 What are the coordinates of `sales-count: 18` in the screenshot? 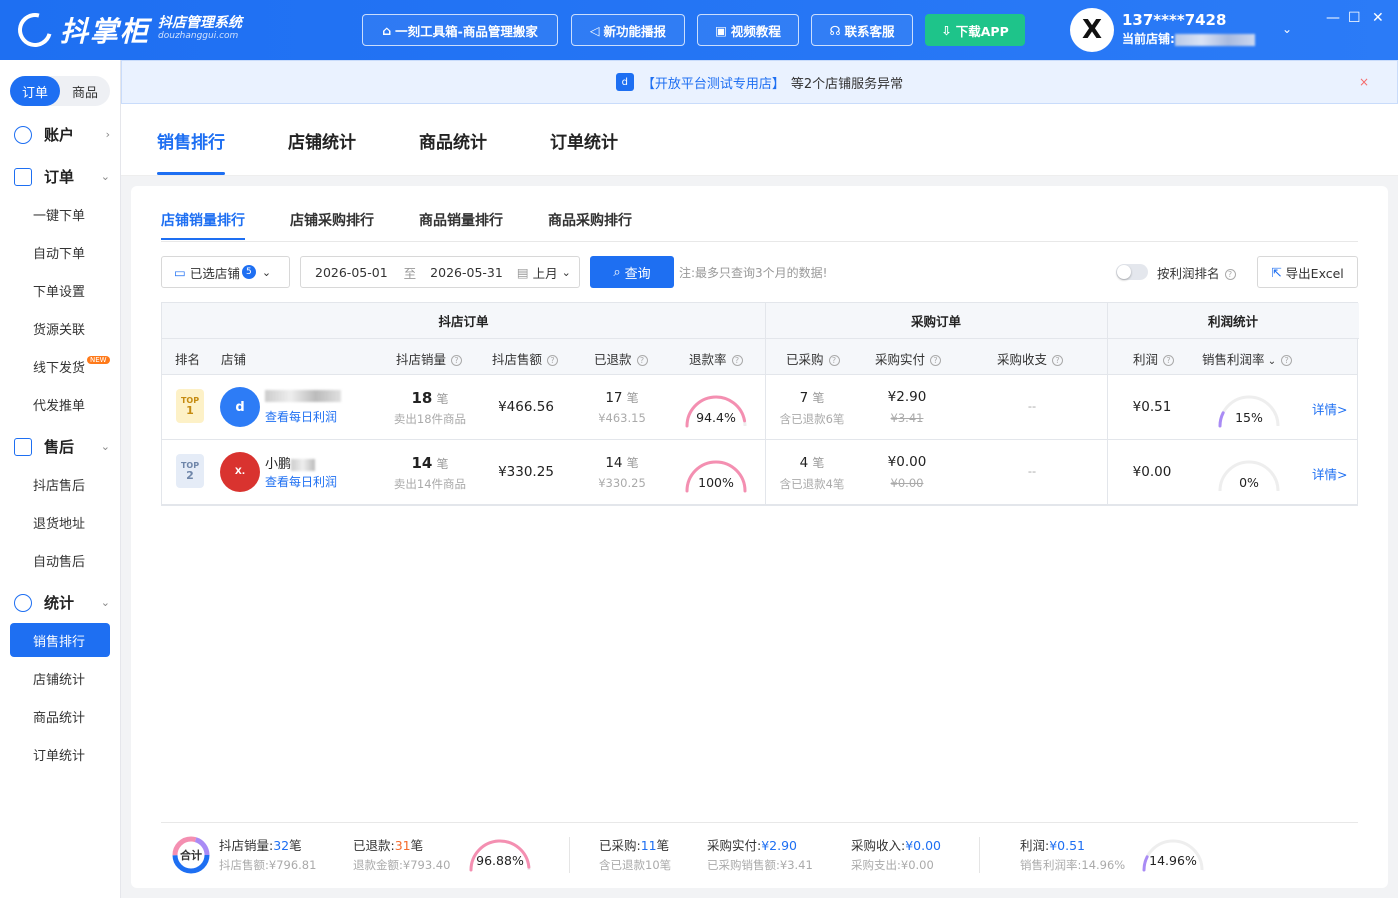 It's located at (422, 398).